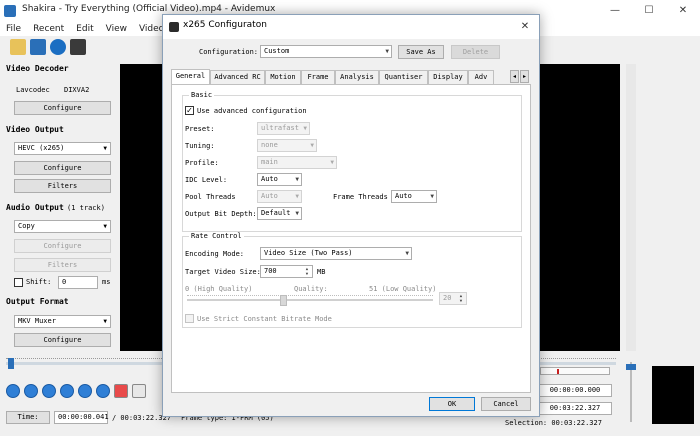 The height and width of the screenshot is (436, 700). I want to click on tab-analysis: Analysis, so click(357, 77).